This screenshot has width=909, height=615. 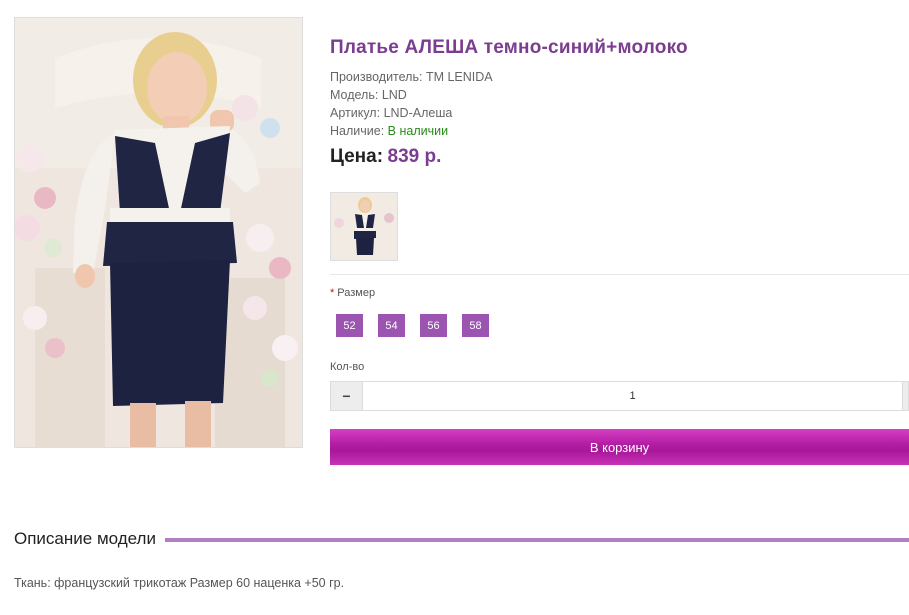 What do you see at coordinates (632, 396) in the screenshot?
I see `quantity-input: 1` at bounding box center [632, 396].